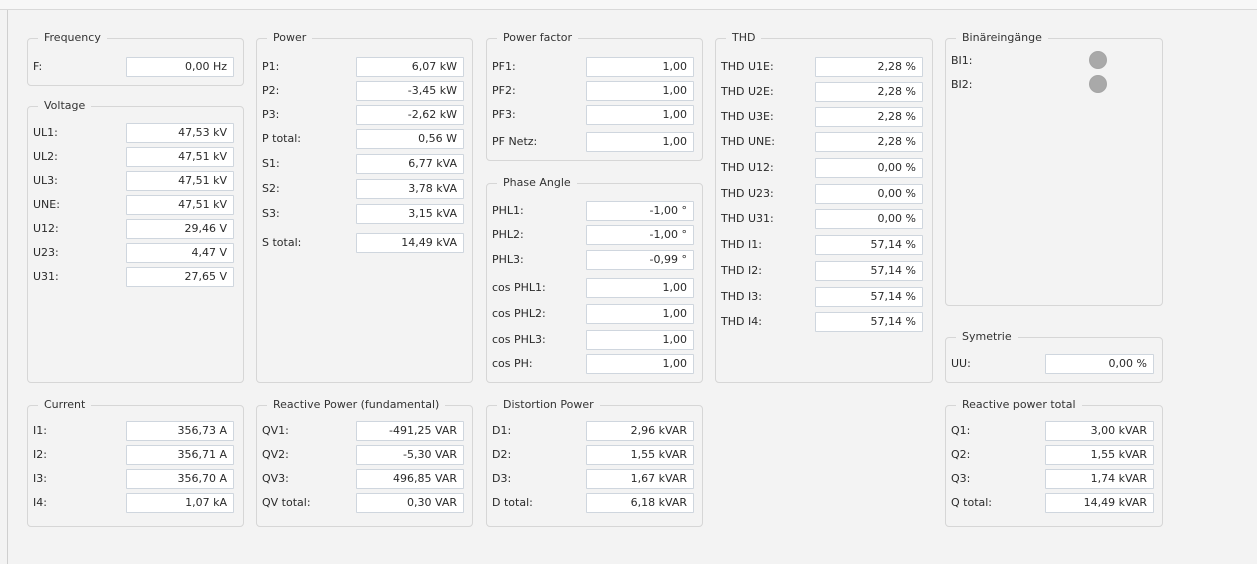  Describe the element at coordinates (747, 116) in the screenshot. I see `row-label: THD U3E:` at that location.